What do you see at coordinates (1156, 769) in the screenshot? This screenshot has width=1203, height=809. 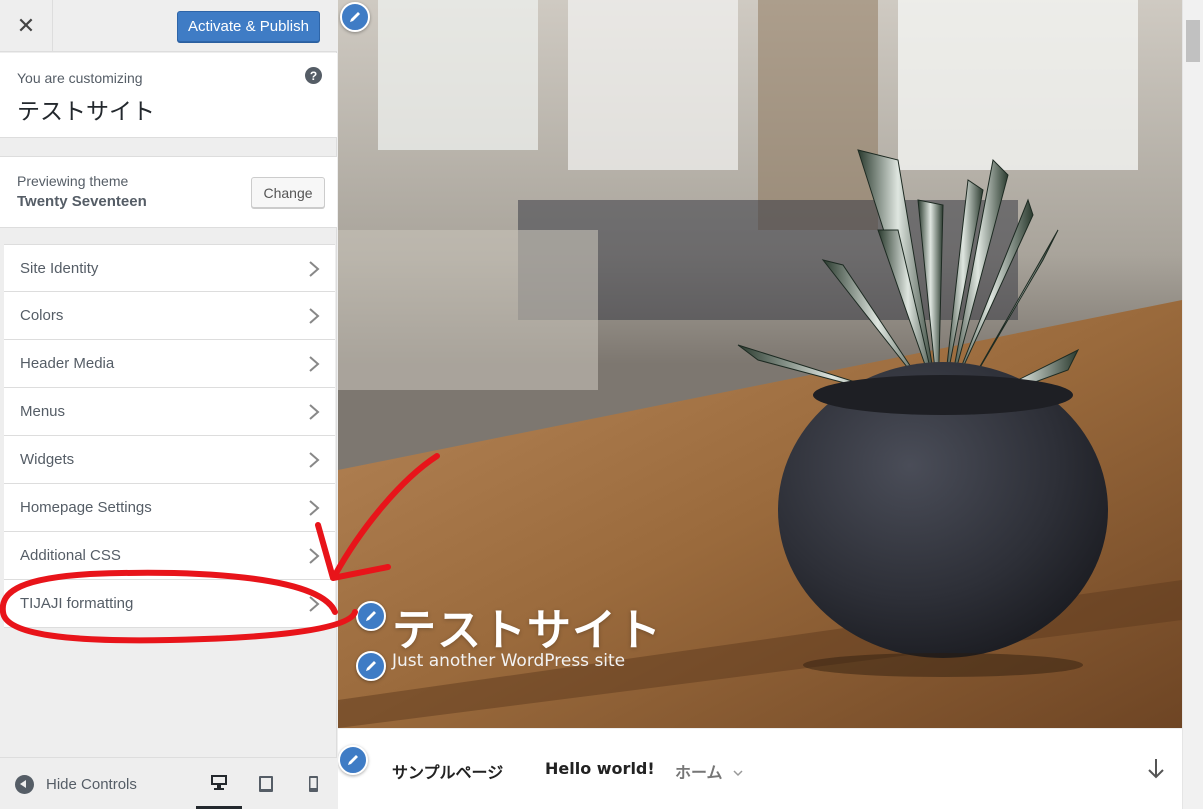 I see `arrow-down-icon` at bounding box center [1156, 769].